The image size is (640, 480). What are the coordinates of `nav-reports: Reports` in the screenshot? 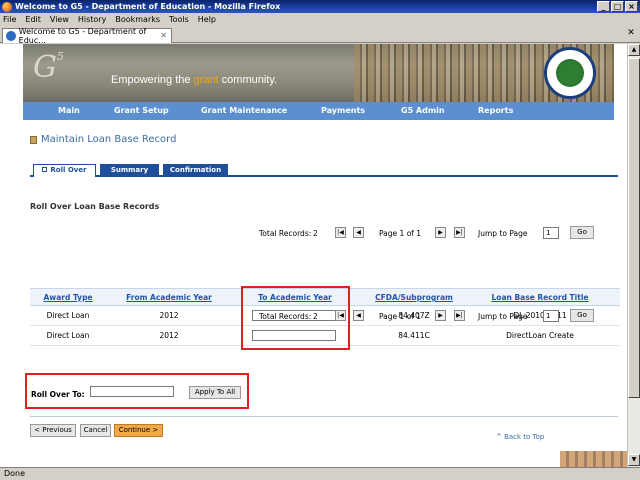 It's located at (495, 110).